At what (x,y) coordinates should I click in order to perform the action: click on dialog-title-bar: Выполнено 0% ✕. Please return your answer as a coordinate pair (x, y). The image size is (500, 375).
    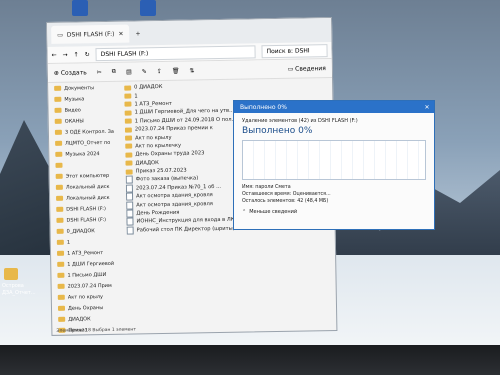
    Looking at the image, I should click on (334, 107).